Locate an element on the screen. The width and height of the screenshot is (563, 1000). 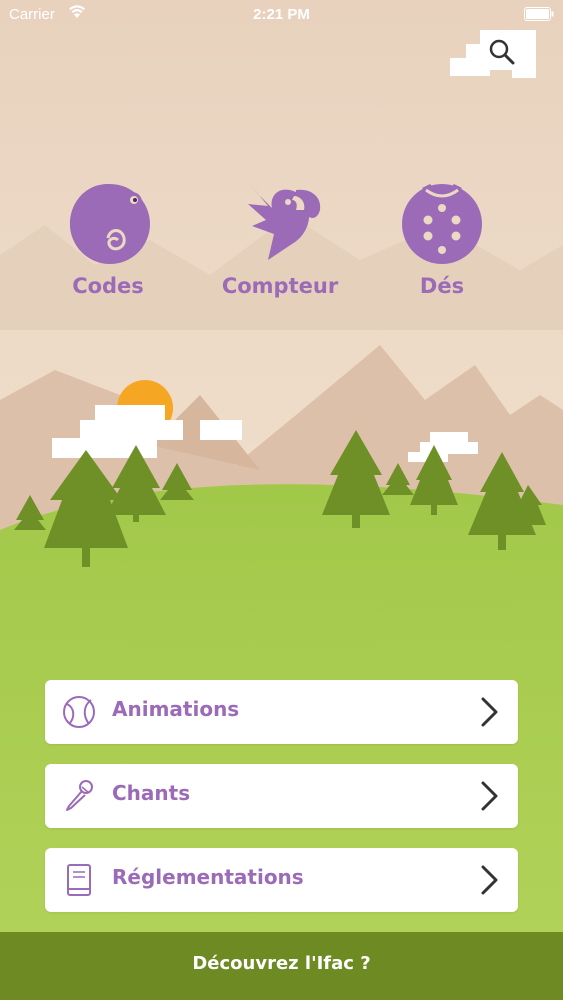
footer-label: Découvrez l'Ifac ? is located at coordinates (281, 963).